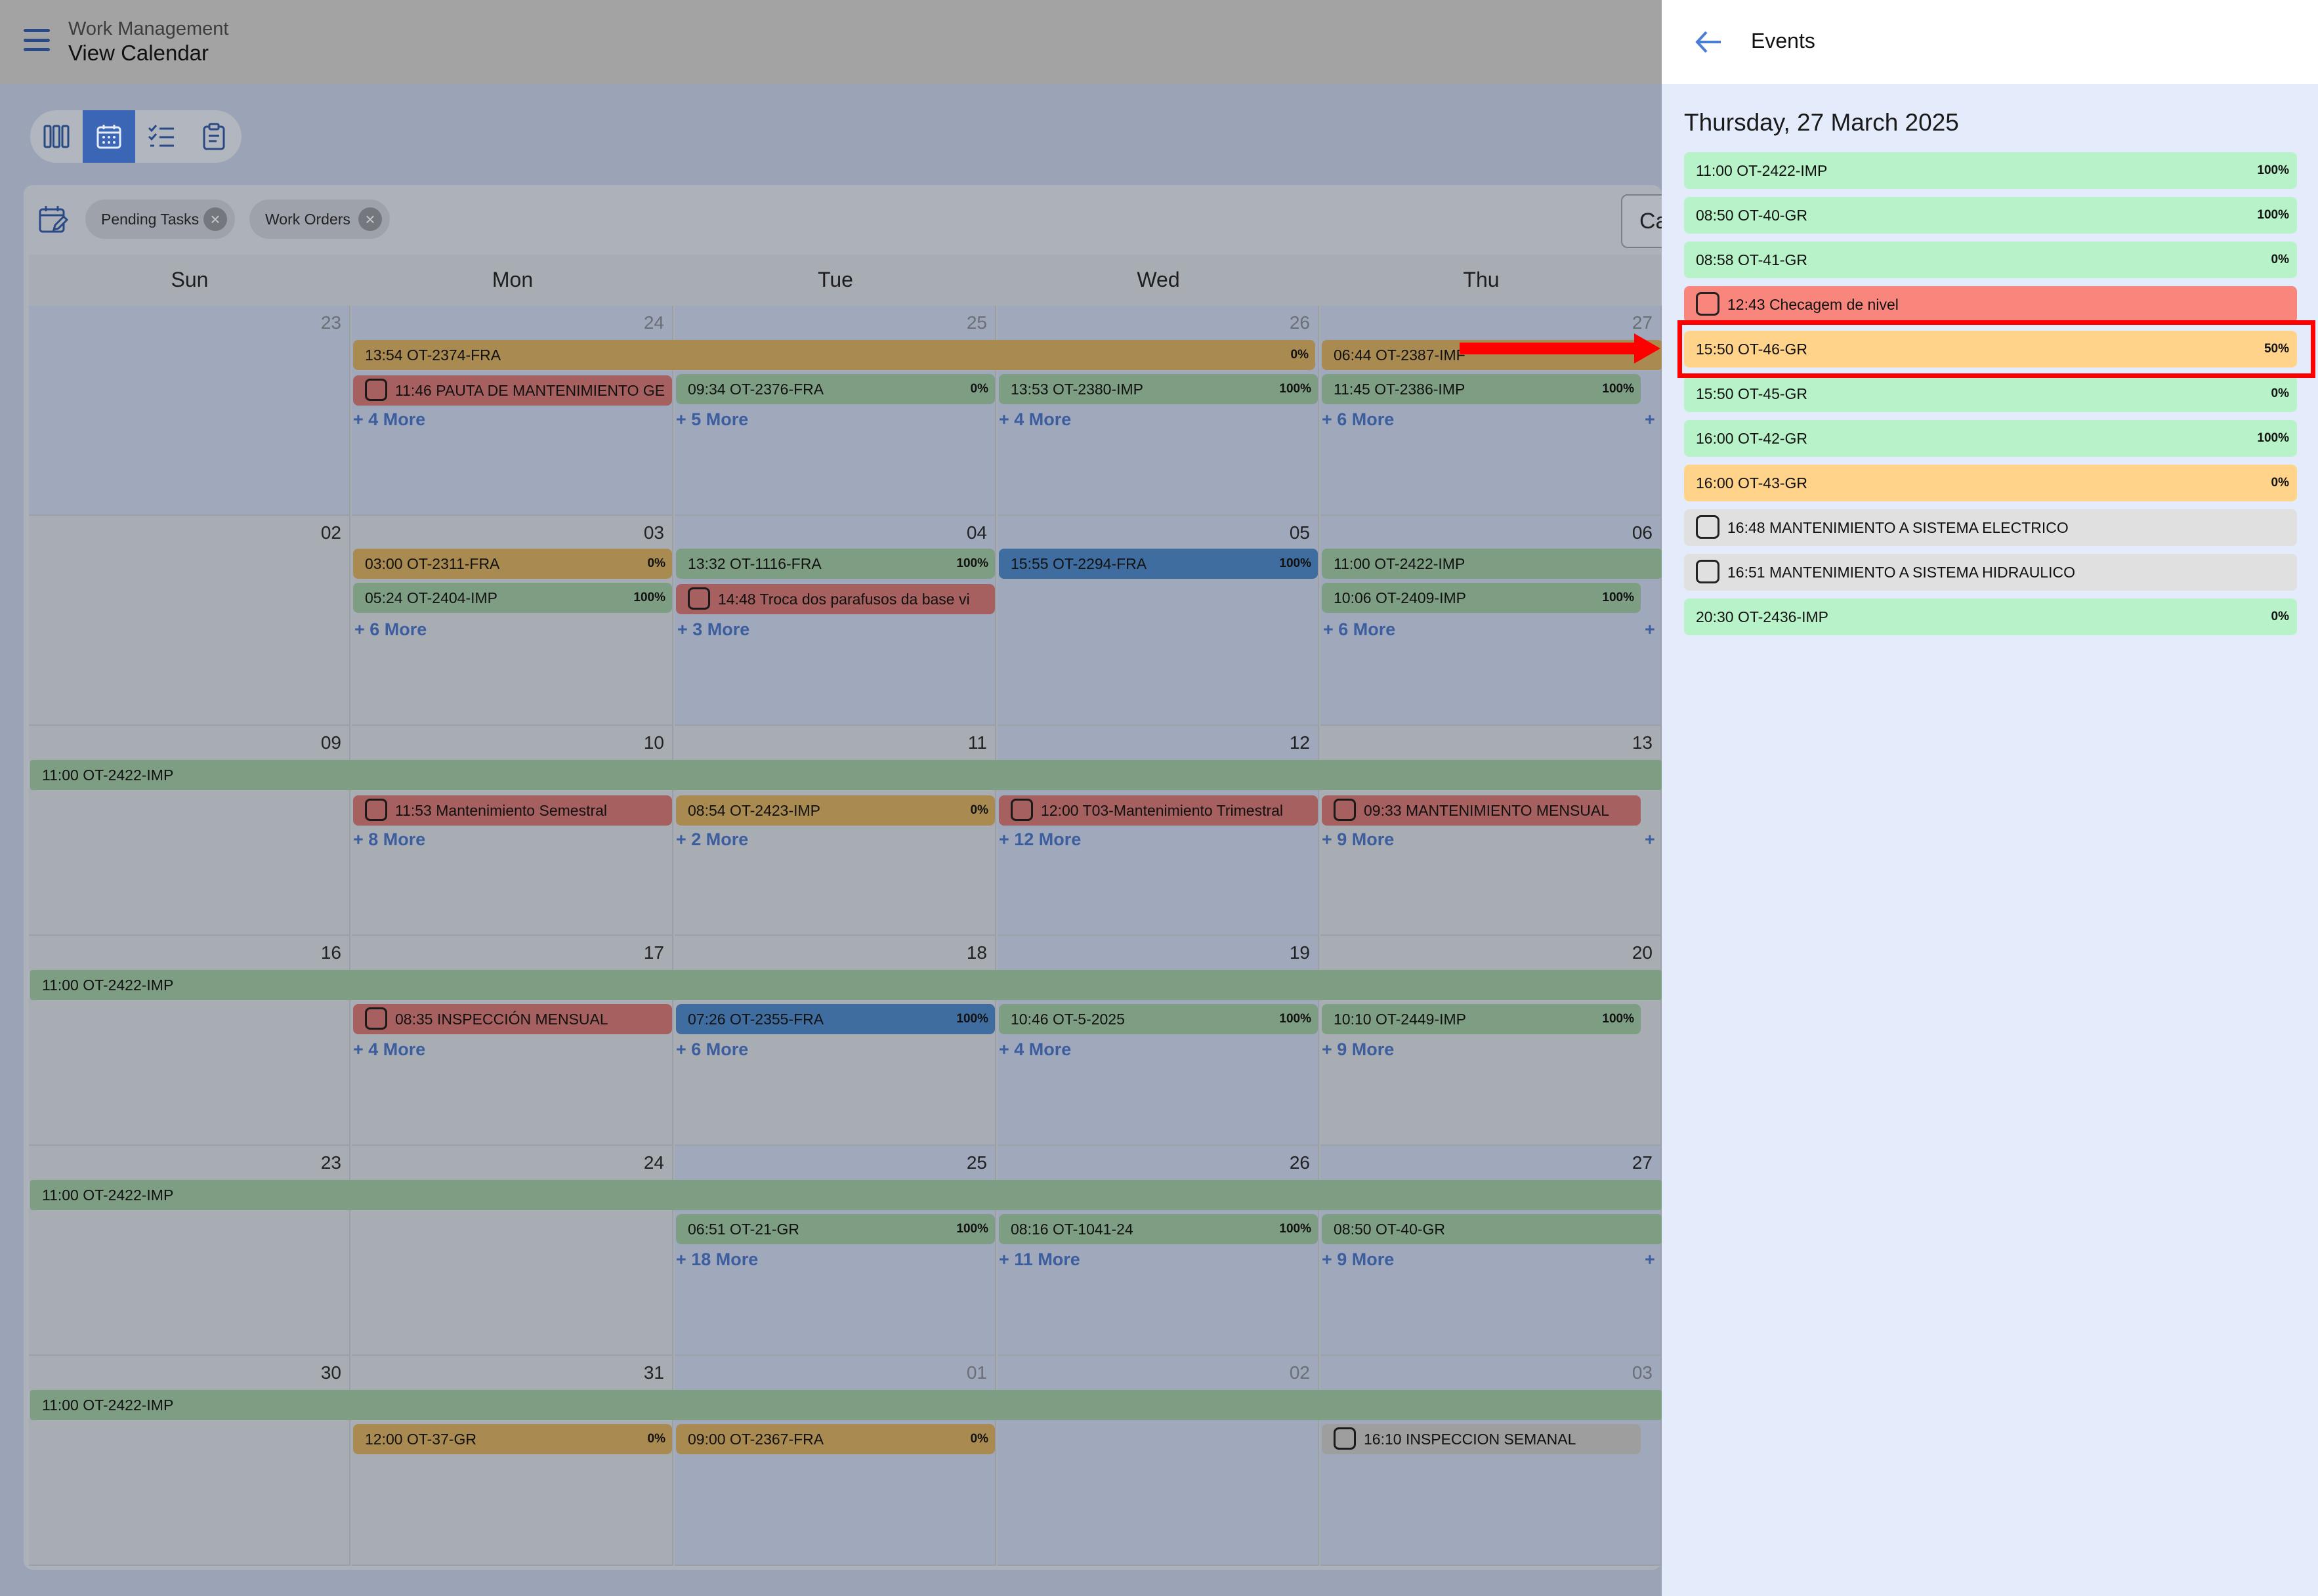  Describe the element at coordinates (57, 136) in the screenshot. I see `columns-view-button` at that location.